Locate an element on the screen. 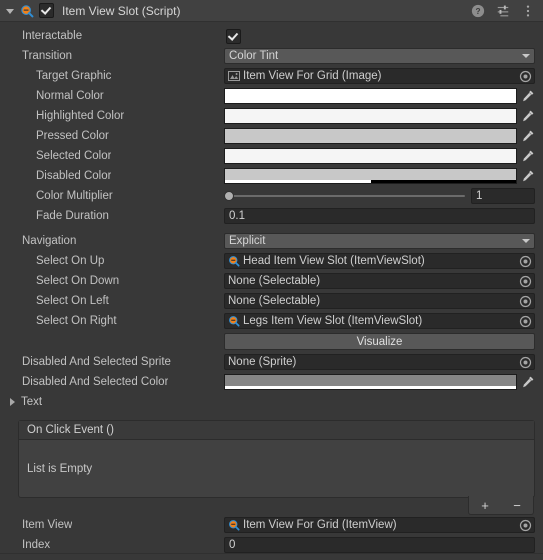 The height and width of the screenshot is (560, 543). label-select-on-down: Select On Down is located at coordinates (78, 281).